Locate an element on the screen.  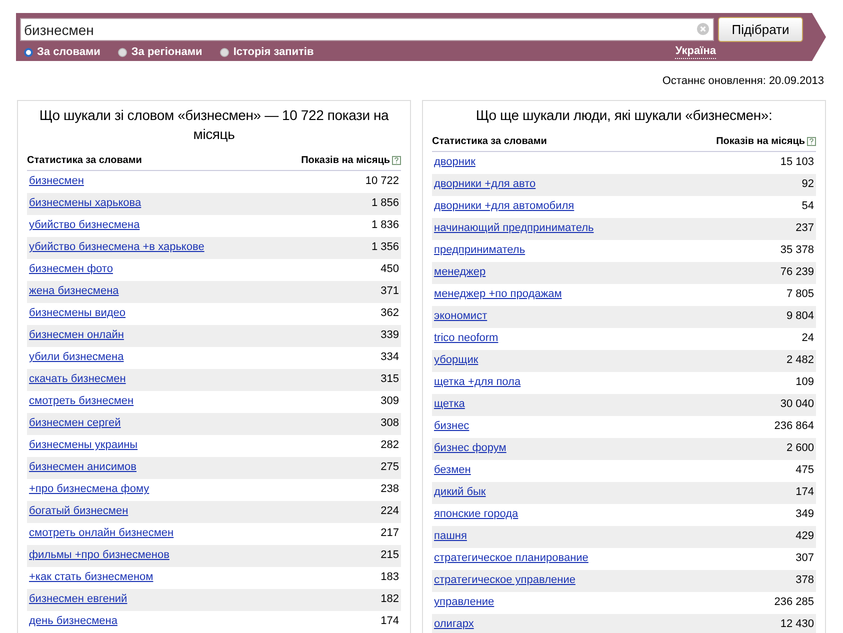
keyword-link: +про бизнесмена фому is located at coordinates (89, 489).